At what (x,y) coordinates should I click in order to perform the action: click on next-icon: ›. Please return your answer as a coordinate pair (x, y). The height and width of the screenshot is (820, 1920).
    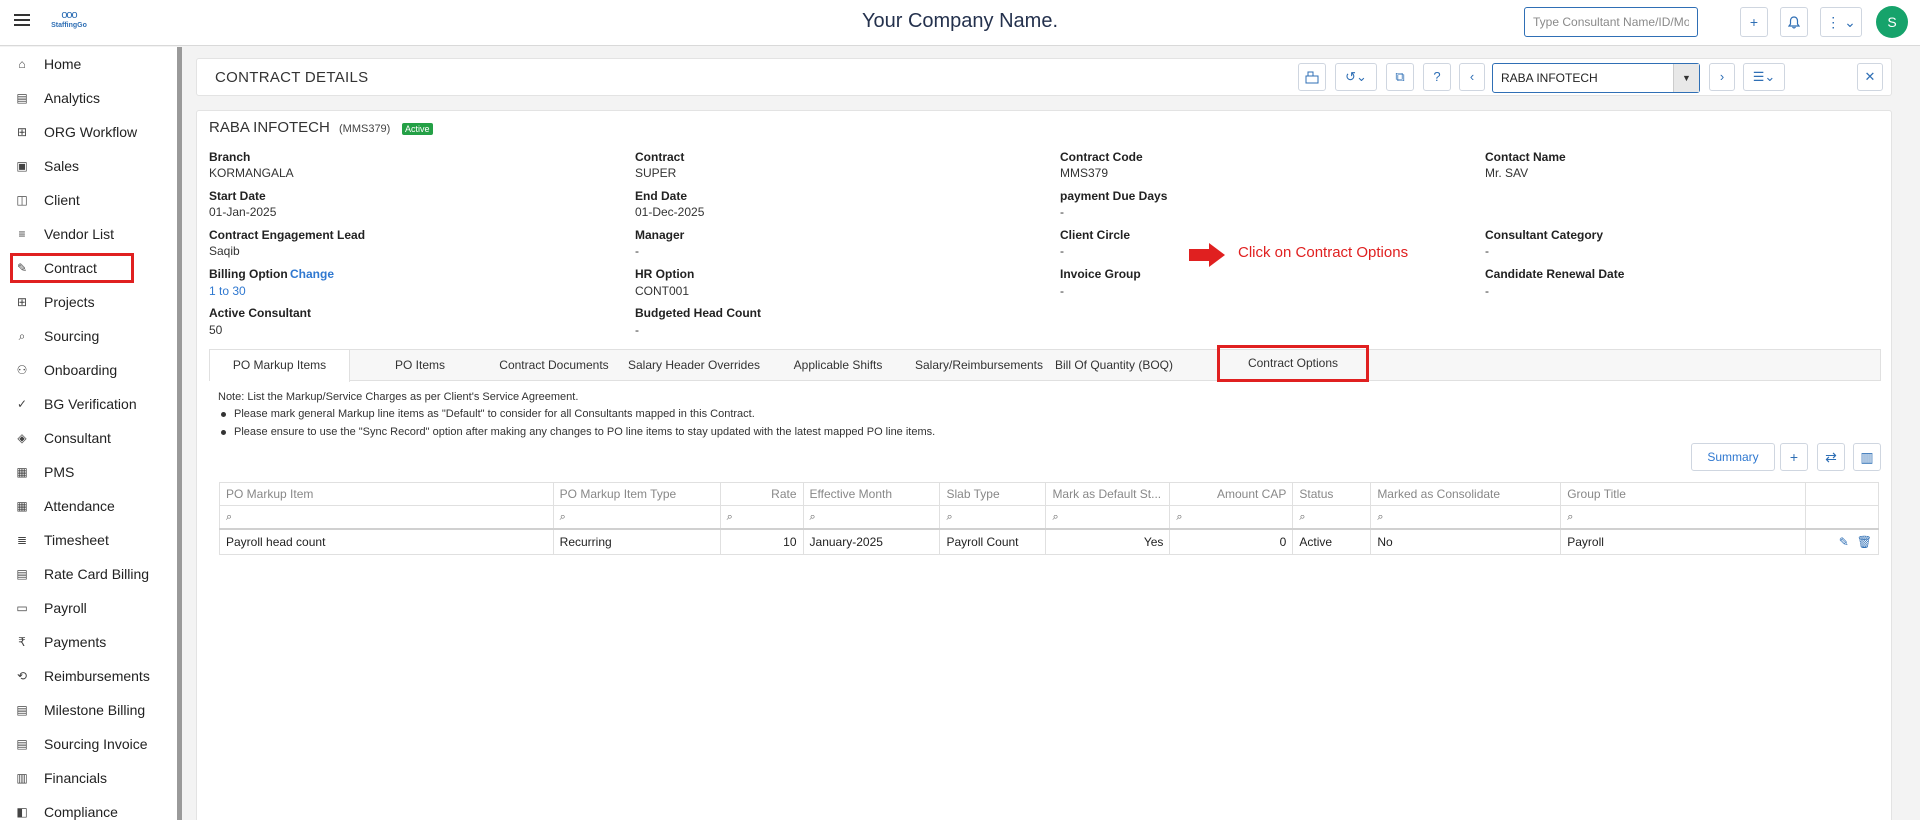
    Looking at the image, I should click on (1722, 77).